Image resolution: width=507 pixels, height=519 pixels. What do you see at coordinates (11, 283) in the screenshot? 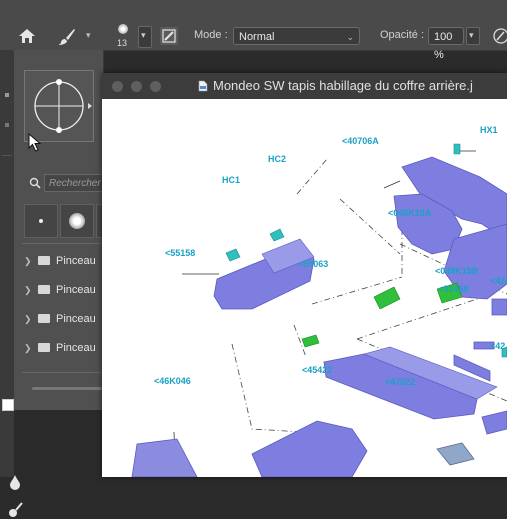
I see `tools-panel` at bounding box center [11, 283].